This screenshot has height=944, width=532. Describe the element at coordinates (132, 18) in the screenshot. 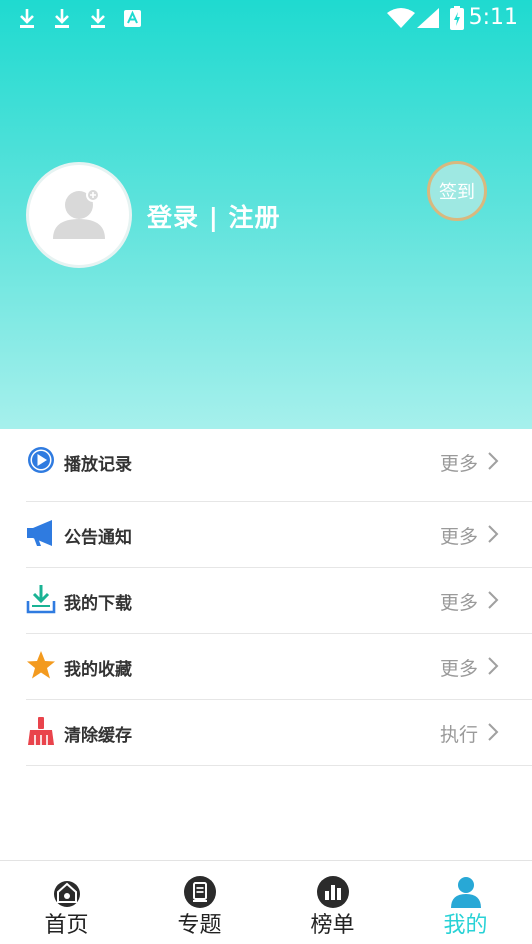

I see `a-notification-icon` at that location.